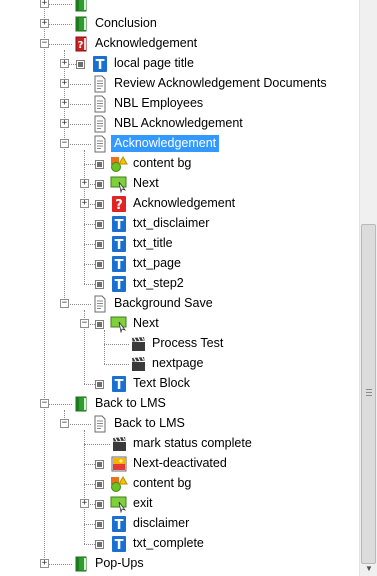 This screenshot has width=377, height=576. Describe the element at coordinates (163, 303) in the screenshot. I see `tree-node-label: Background Save` at that location.